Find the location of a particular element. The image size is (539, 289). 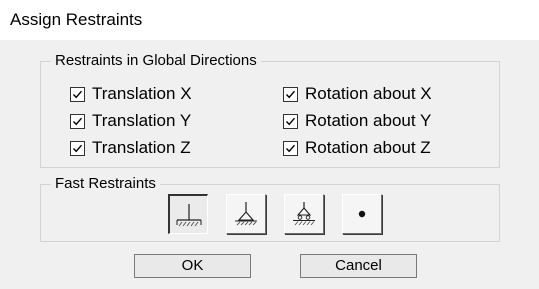

rotation-y-label: Rotation about Y is located at coordinates (368, 120).